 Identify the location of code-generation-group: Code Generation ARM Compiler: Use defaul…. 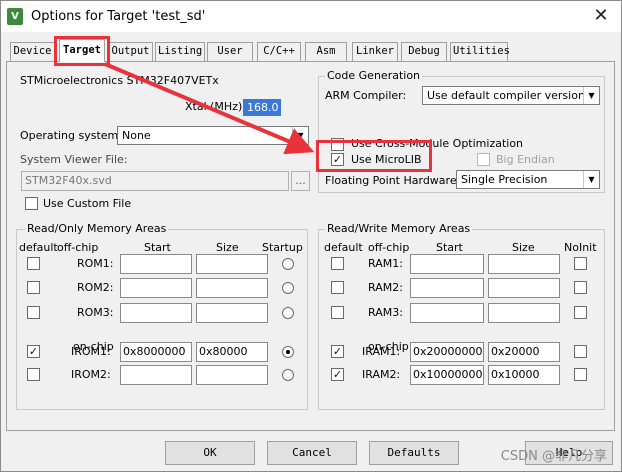
(461, 131).